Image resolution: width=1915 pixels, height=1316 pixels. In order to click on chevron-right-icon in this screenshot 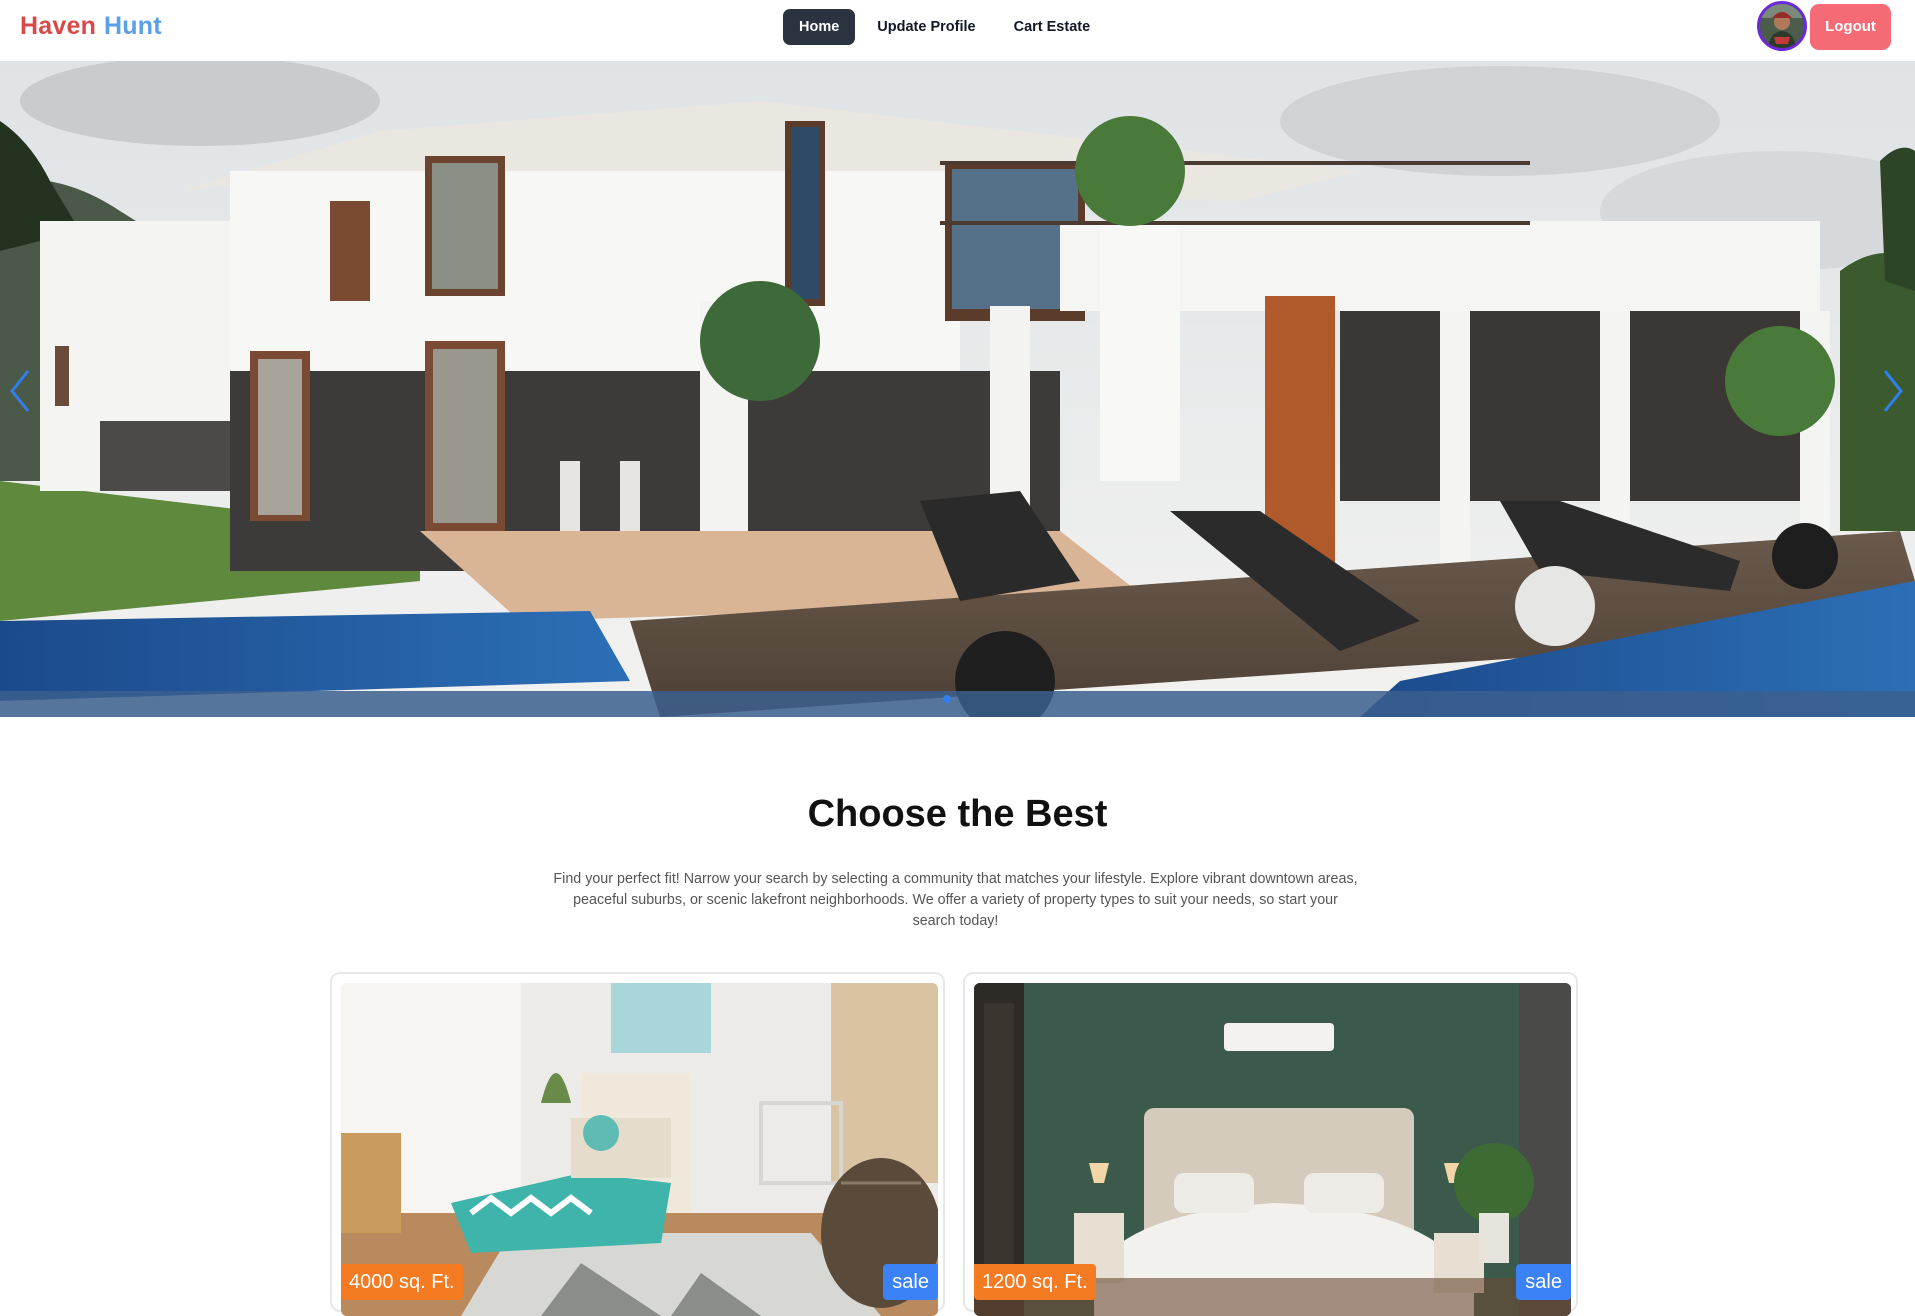, I will do `click(1893, 391)`.